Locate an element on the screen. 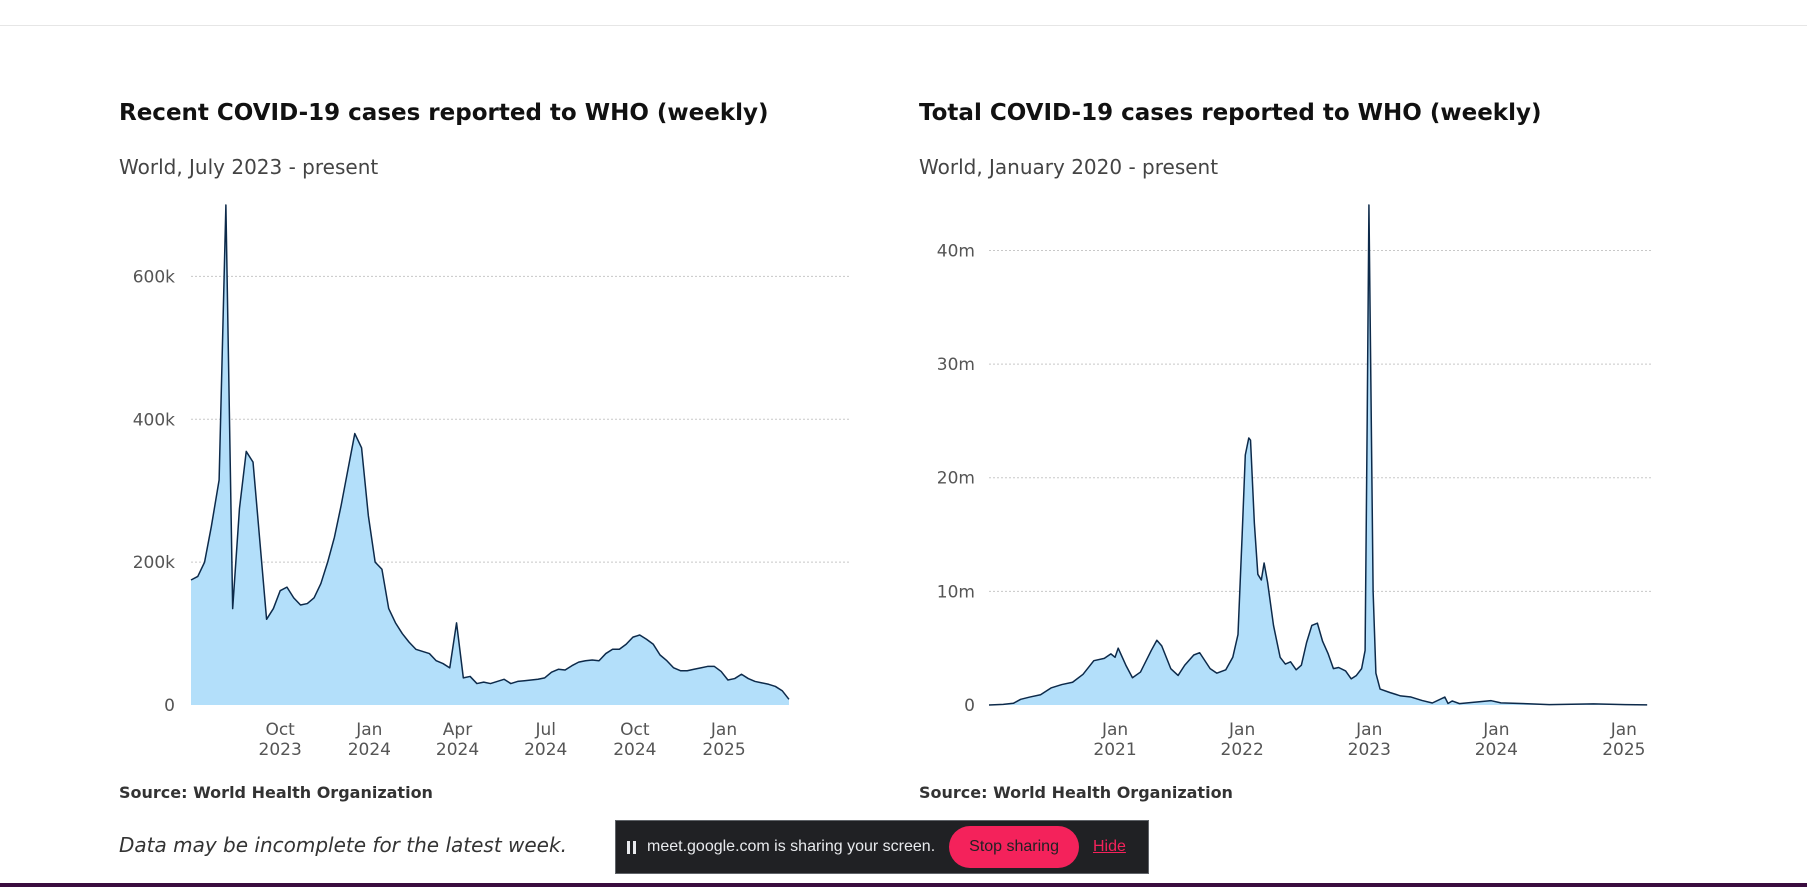  x-tick-label: Apr 2024 is located at coordinates (457, 740).